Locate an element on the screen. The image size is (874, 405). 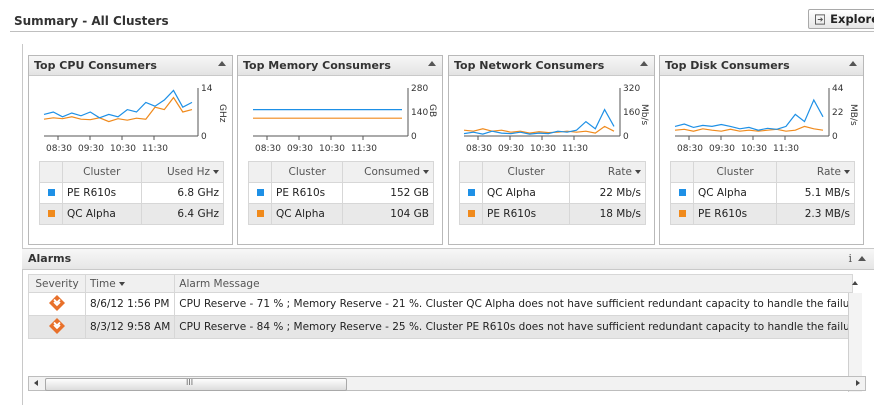
table-header-row: Cluster Used Hz is located at coordinates (132, 172).